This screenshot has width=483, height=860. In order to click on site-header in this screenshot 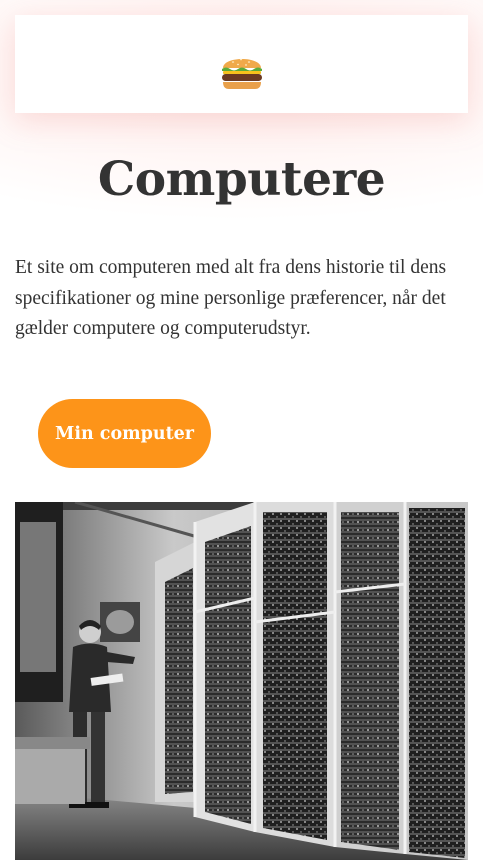, I will do `click(241, 64)`.